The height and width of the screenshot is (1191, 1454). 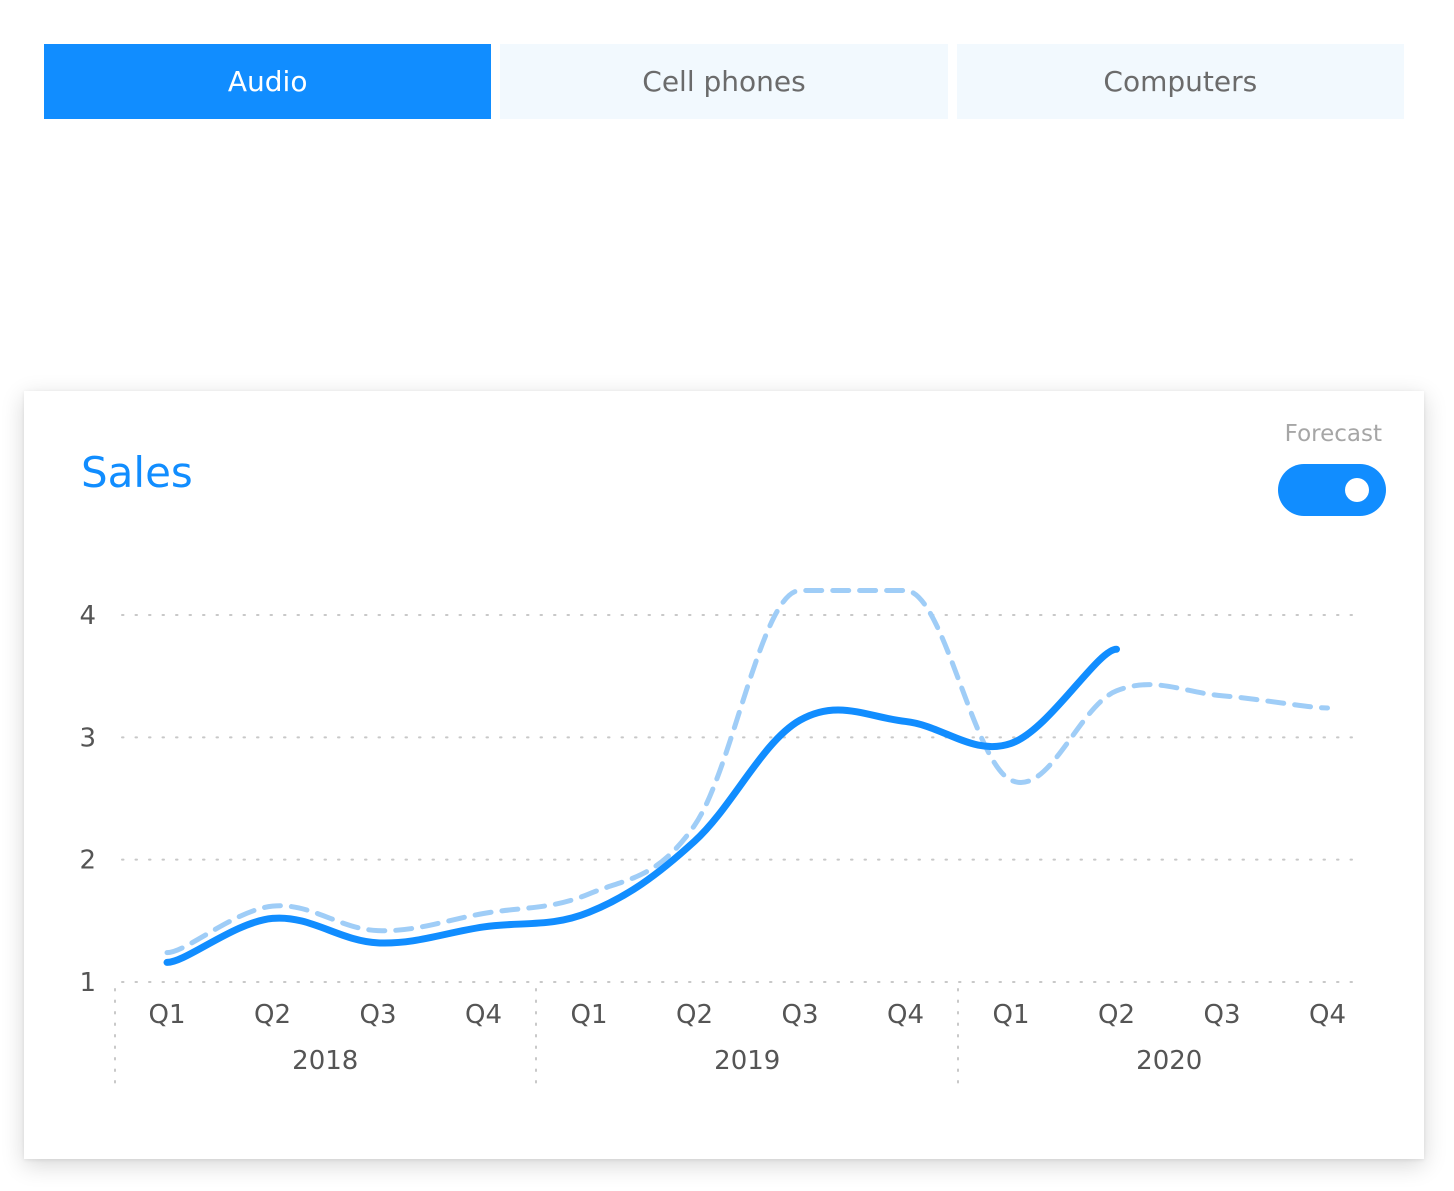 I want to click on x-axis-ticks: Q1 Q2 Q3 Q4 Q1 Q2 Q3 Q4 Q1 Q2 Q3 Q4 2018 2019 2020, so click(x=747, y=1038).